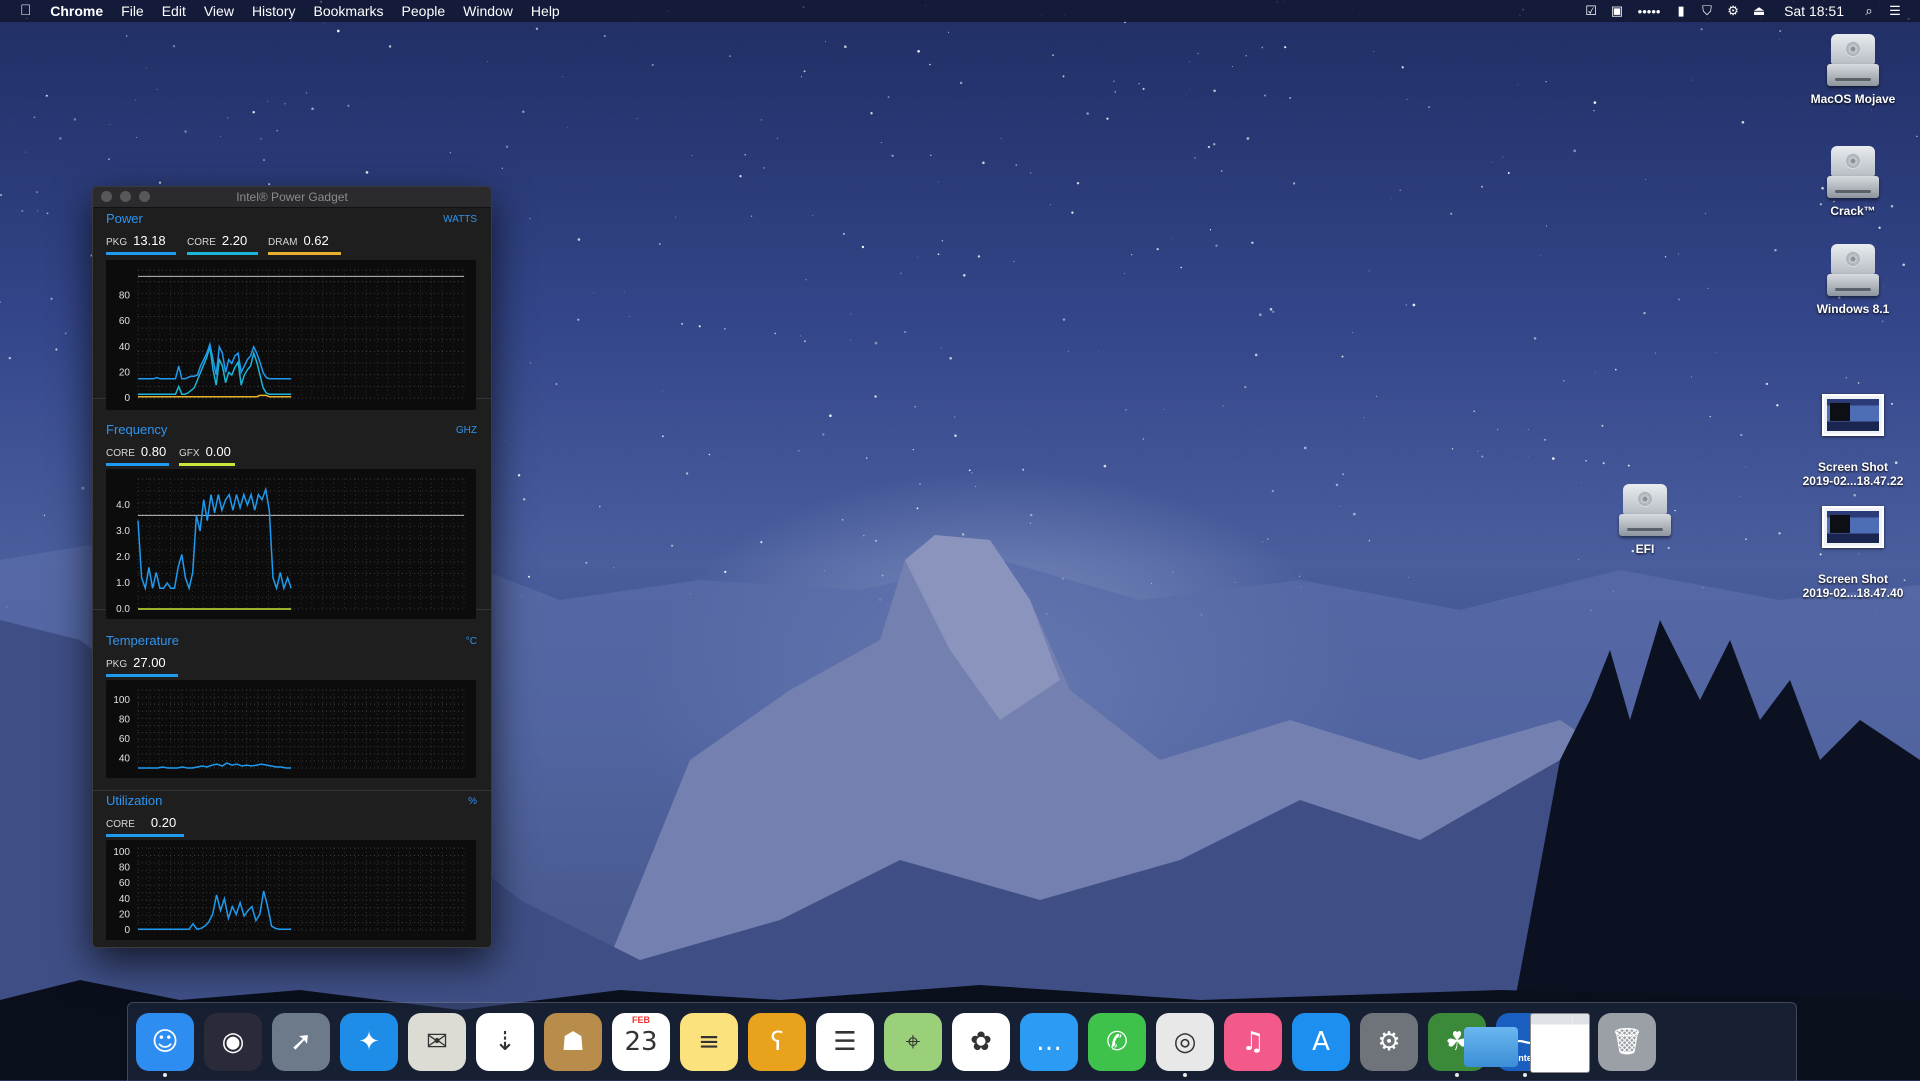 The height and width of the screenshot is (1081, 1920). What do you see at coordinates (125, 196) in the screenshot?
I see `minimize-button` at bounding box center [125, 196].